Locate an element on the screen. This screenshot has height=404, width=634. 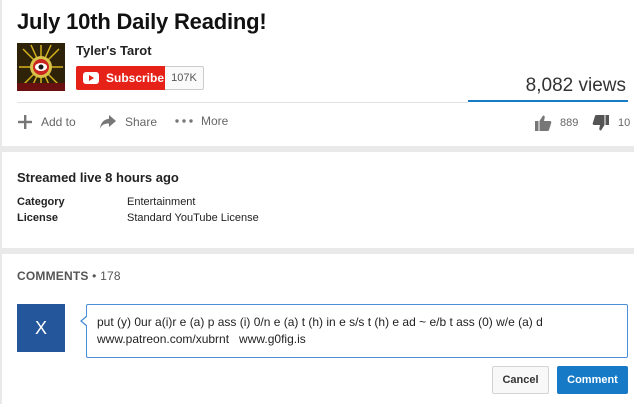
commenter-avatar: X is located at coordinates (41, 328).